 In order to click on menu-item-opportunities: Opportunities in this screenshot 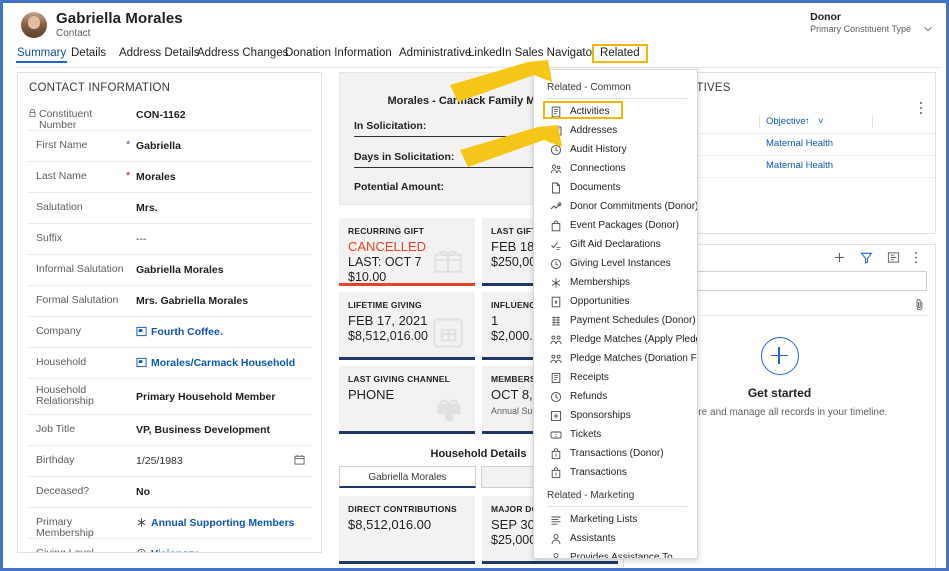, I will do `click(615, 302)`.